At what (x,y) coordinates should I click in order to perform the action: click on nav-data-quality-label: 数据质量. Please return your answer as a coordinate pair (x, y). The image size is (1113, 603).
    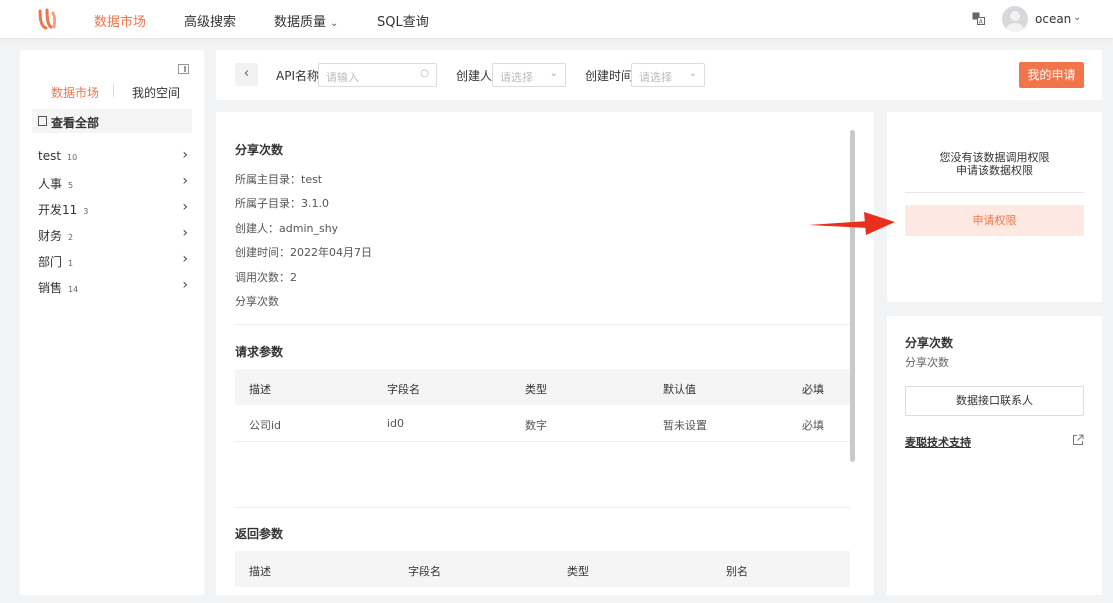
    Looking at the image, I should click on (300, 22).